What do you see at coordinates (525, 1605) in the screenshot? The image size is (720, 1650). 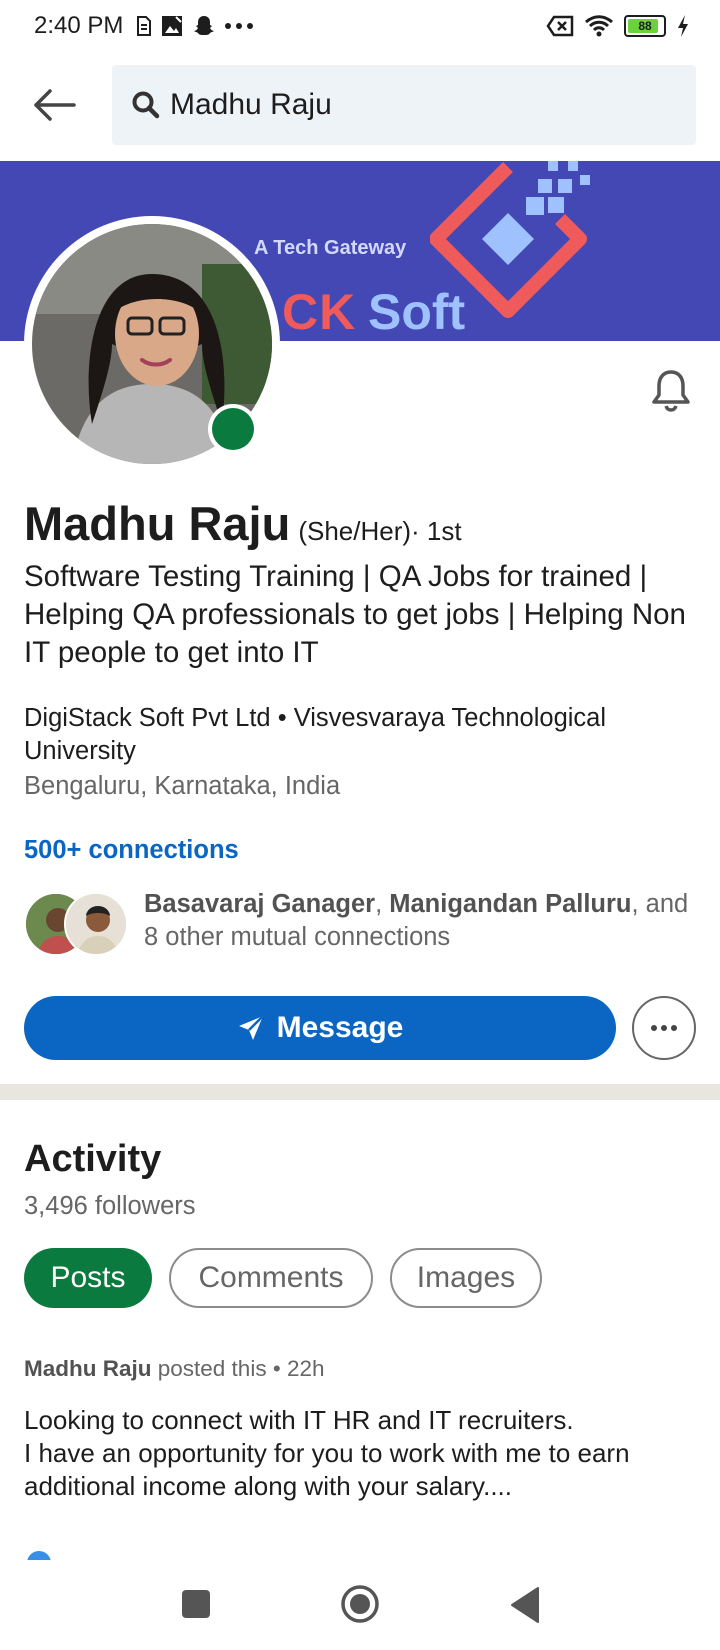 I see `nav-back-button` at bounding box center [525, 1605].